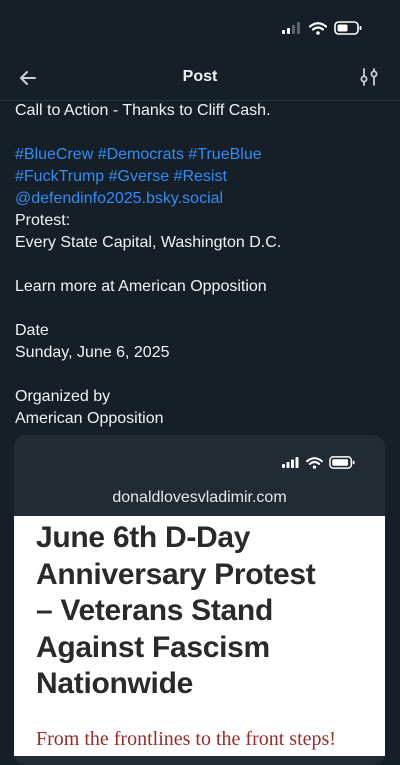  I want to click on status-icons, so click(322, 28).